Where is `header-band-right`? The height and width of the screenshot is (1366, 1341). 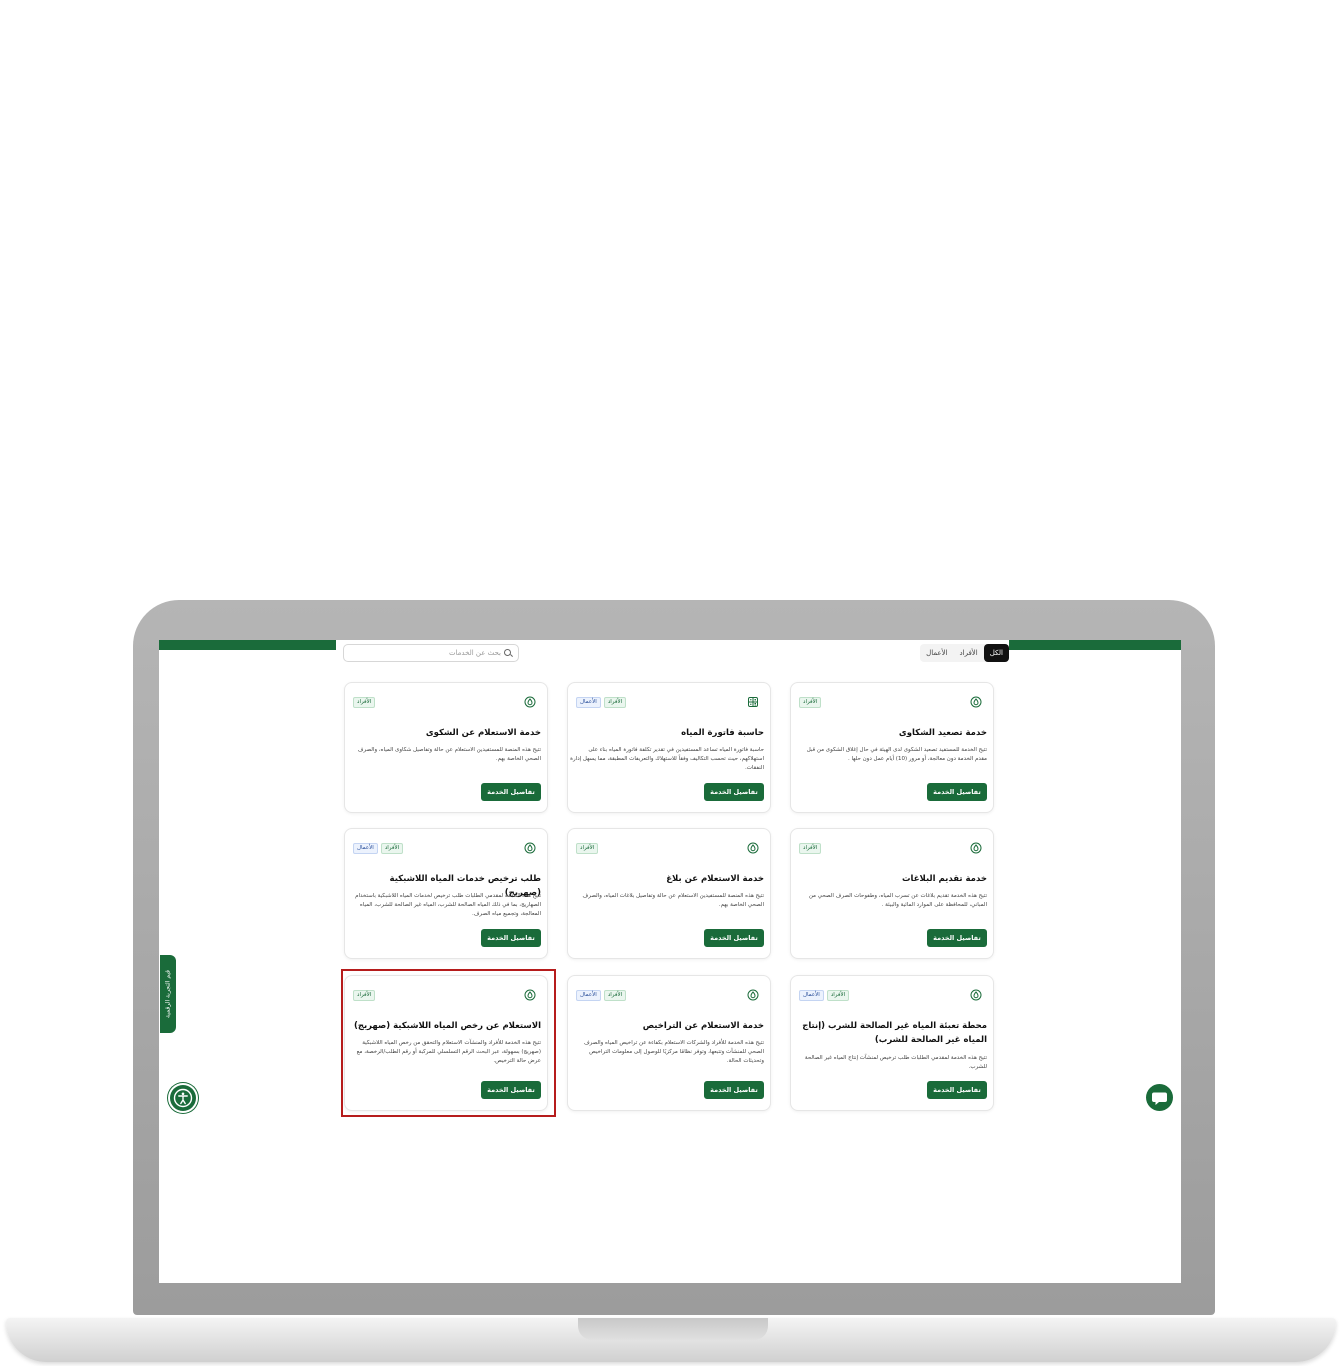
header-band-right is located at coordinates (1095, 645).